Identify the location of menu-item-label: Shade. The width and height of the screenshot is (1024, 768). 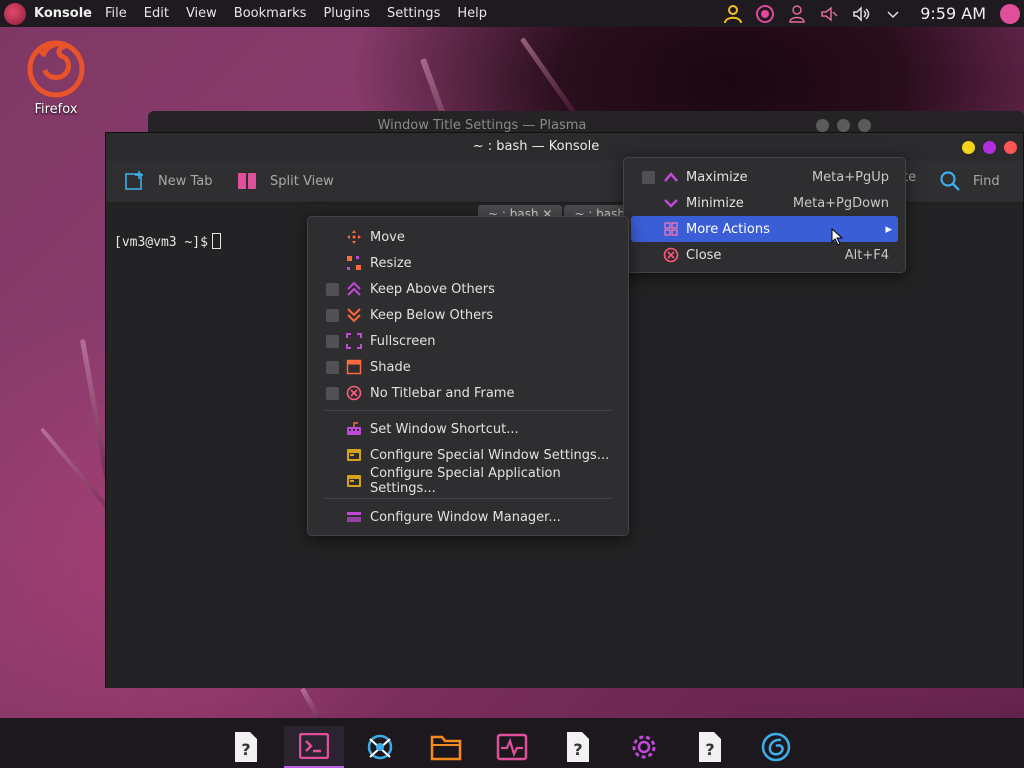
(390, 367).